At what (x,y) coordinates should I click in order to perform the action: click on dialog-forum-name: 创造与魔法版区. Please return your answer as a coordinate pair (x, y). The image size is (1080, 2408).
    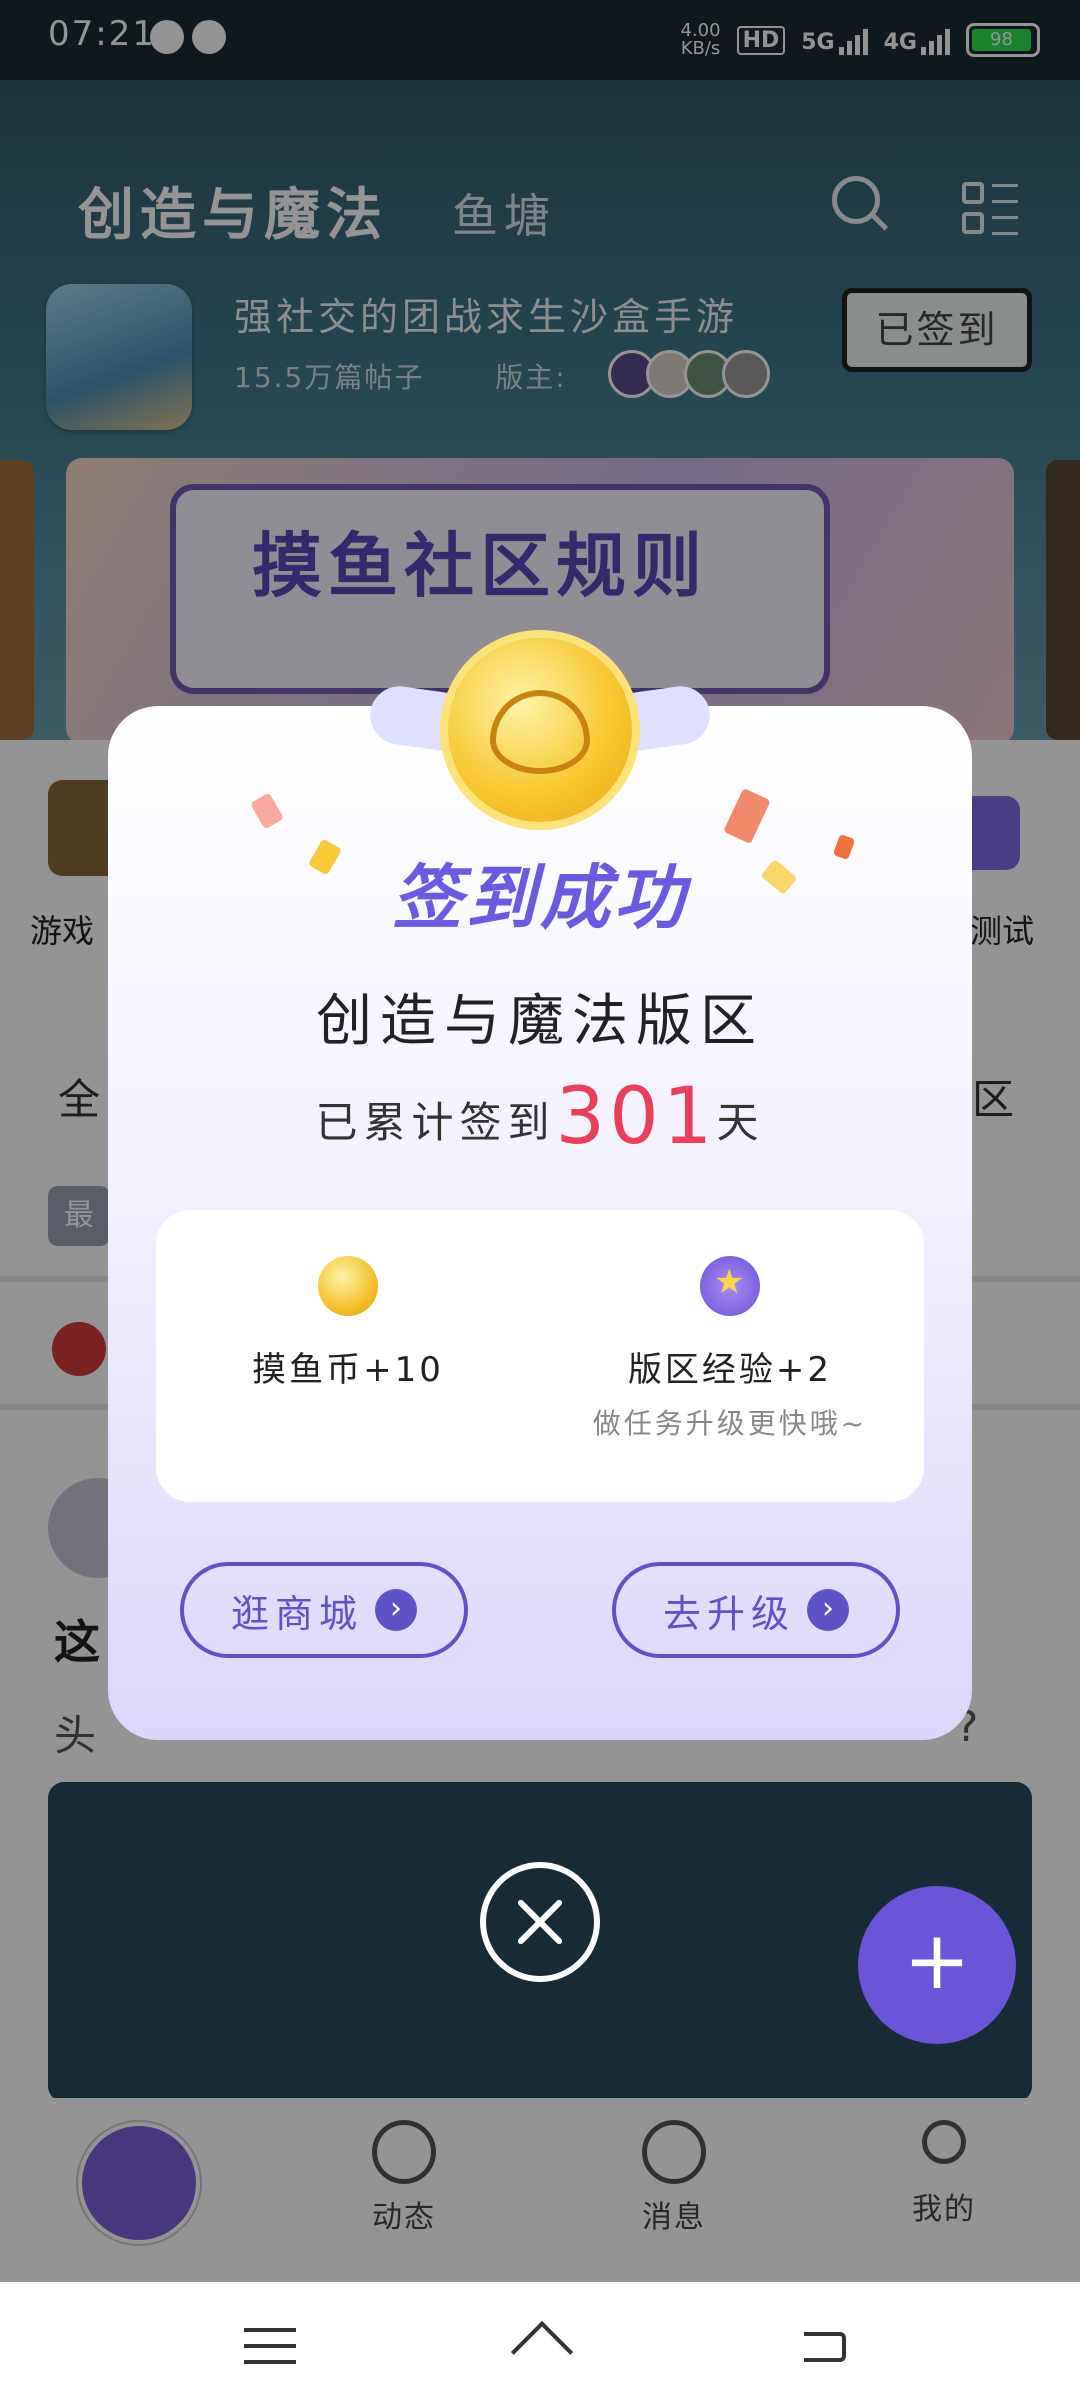
    Looking at the image, I should click on (540, 1021).